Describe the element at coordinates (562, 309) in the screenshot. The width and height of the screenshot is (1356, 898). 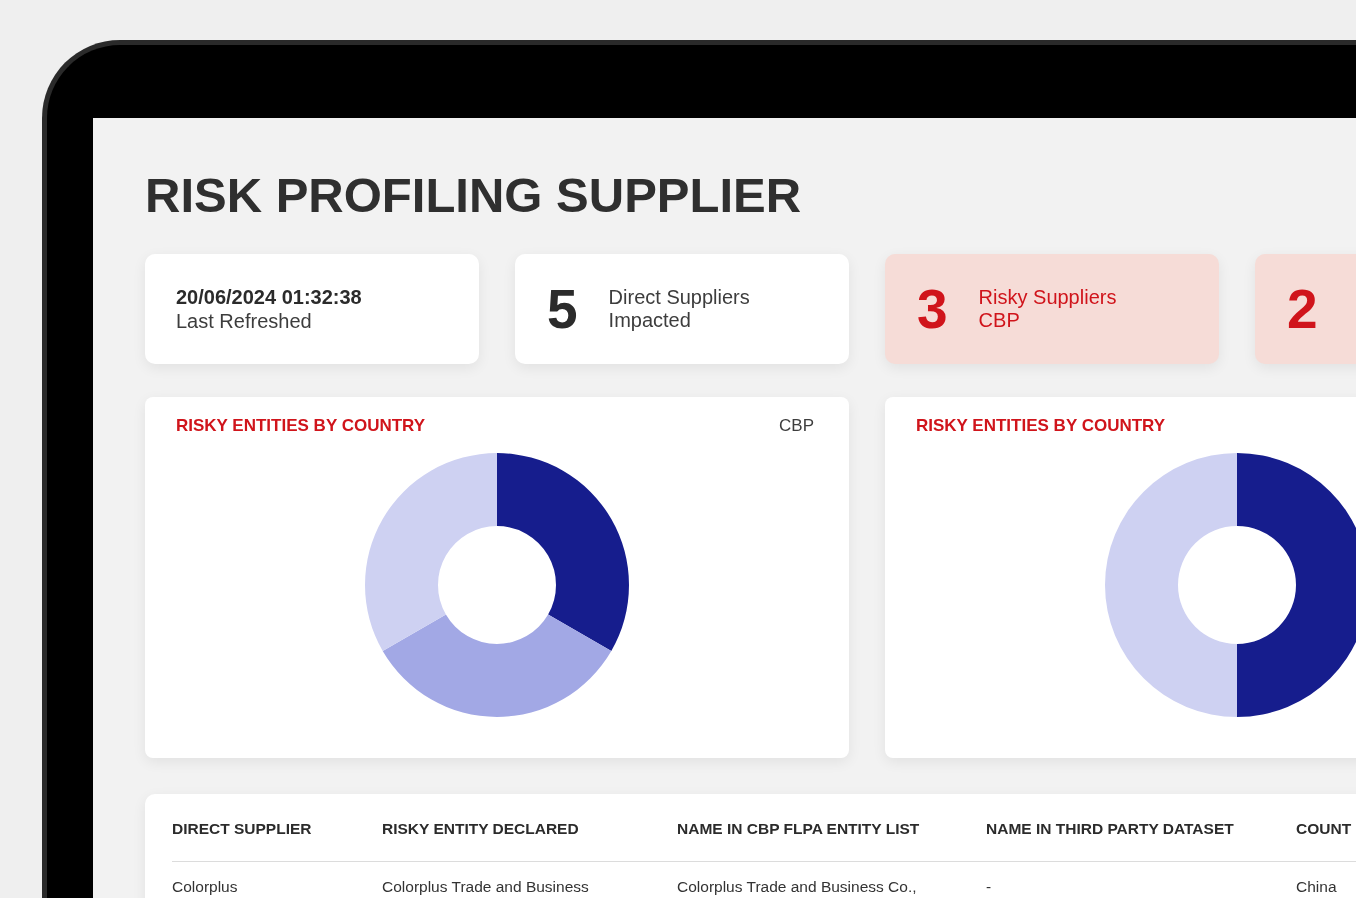
I see `stat-value: 5` at that location.